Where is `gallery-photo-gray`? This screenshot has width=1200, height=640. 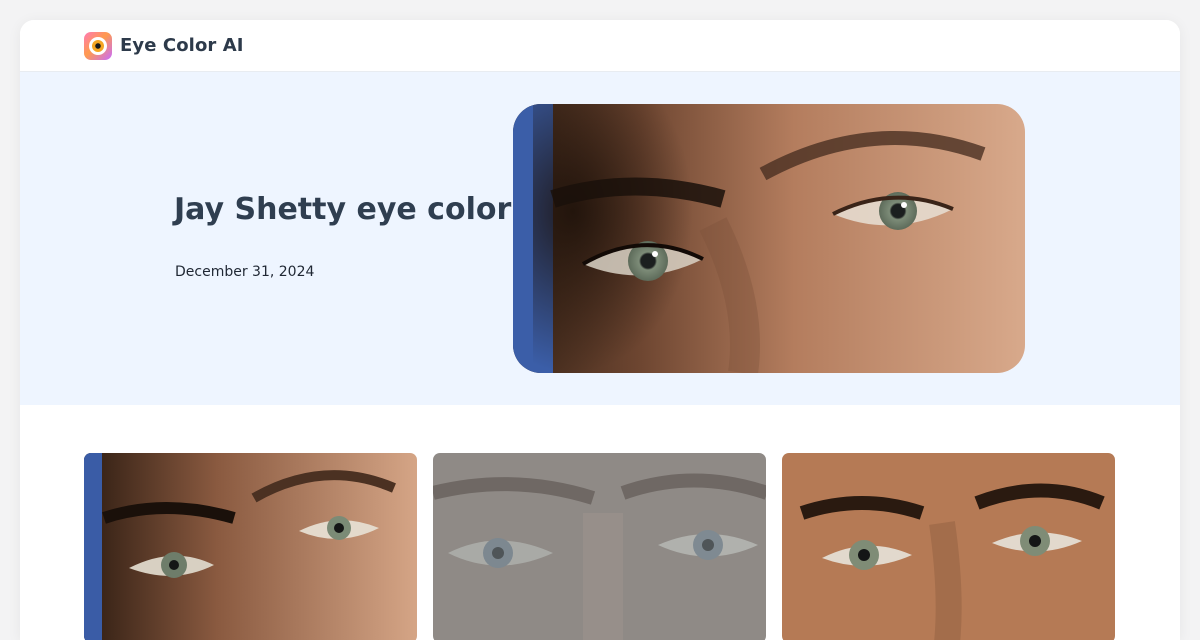 gallery-photo-gray is located at coordinates (599, 546).